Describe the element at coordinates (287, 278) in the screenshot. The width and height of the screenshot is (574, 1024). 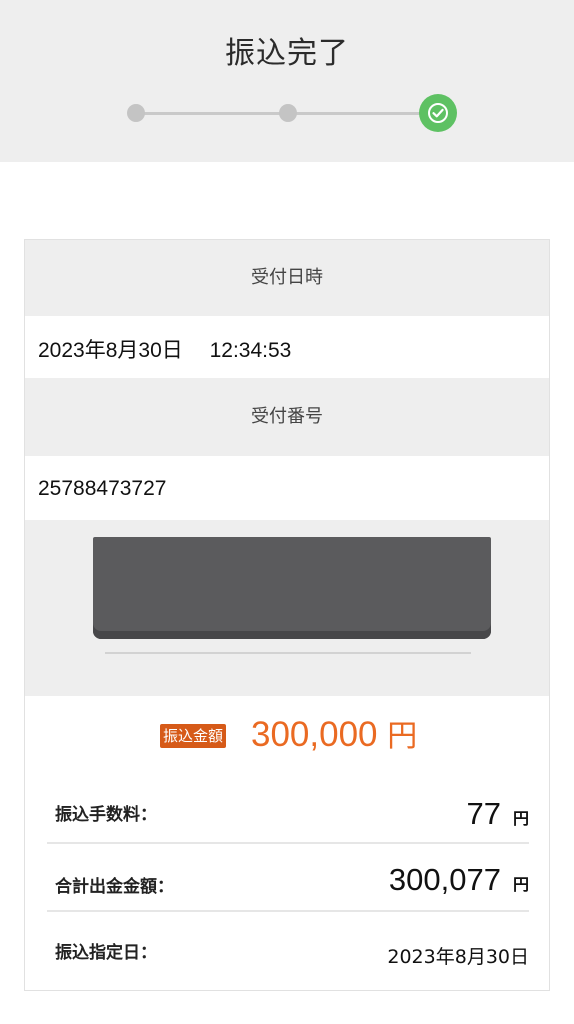
I see `receipt-datetime-label: 受付日時` at that location.